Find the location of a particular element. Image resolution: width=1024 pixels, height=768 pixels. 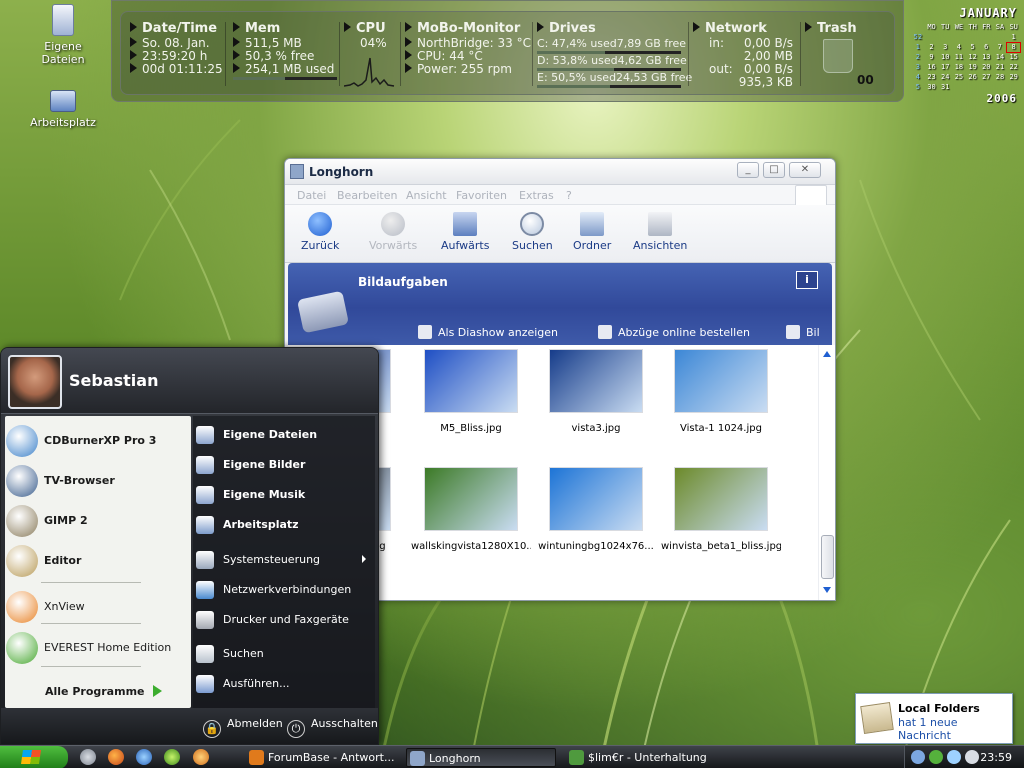

winamp-icon is located at coordinates (201, 757).